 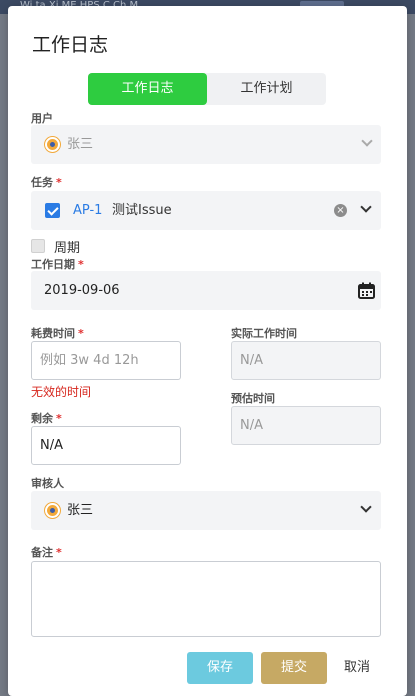 I want to click on remarks-label: 备注 *, so click(x=46, y=552).